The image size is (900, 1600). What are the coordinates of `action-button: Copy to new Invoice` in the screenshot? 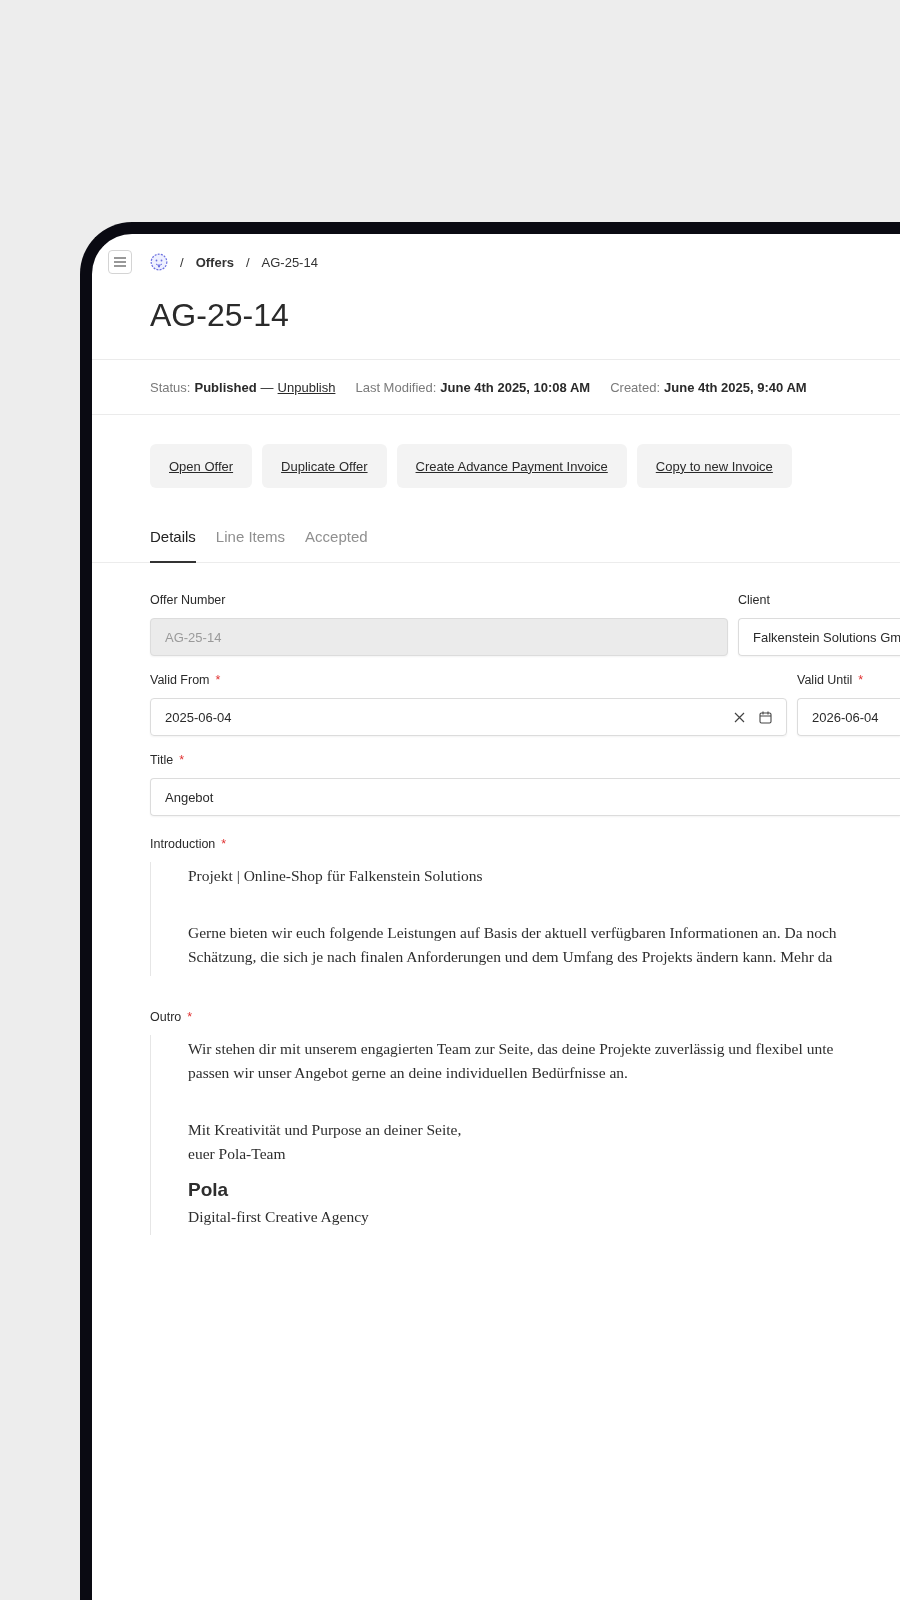 It's located at (714, 466).